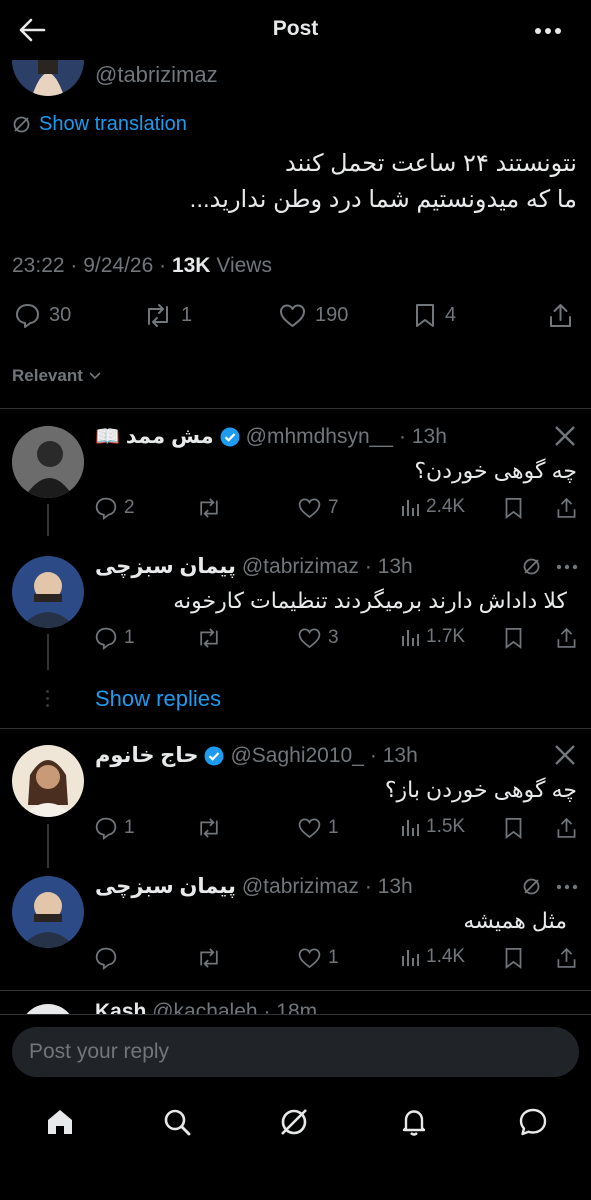 This screenshot has height=1200, width=591. What do you see at coordinates (146, 755) in the screenshot?
I see `reply-3-name: حاج خانوم` at bounding box center [146, 755].